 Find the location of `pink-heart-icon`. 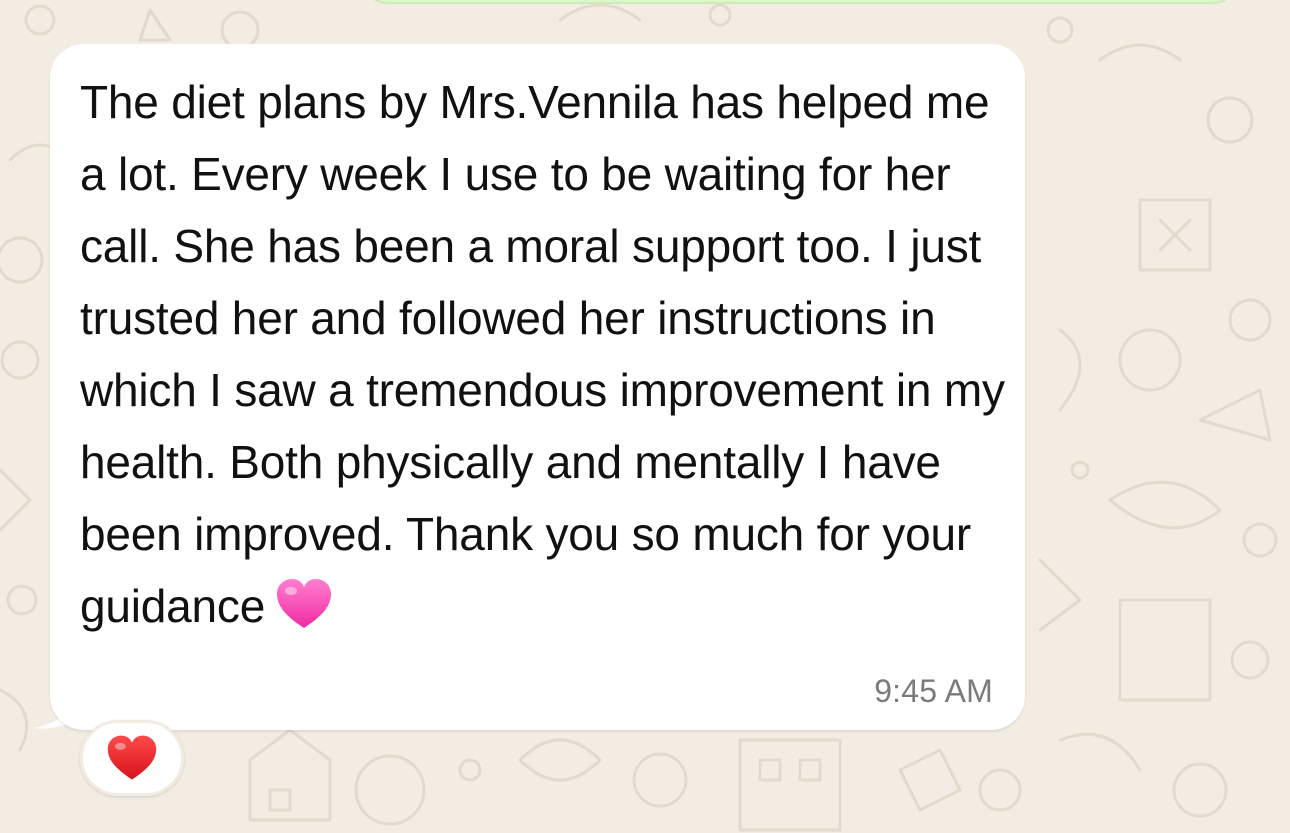

pink-heart-icon is located at coordinates (304, 604).